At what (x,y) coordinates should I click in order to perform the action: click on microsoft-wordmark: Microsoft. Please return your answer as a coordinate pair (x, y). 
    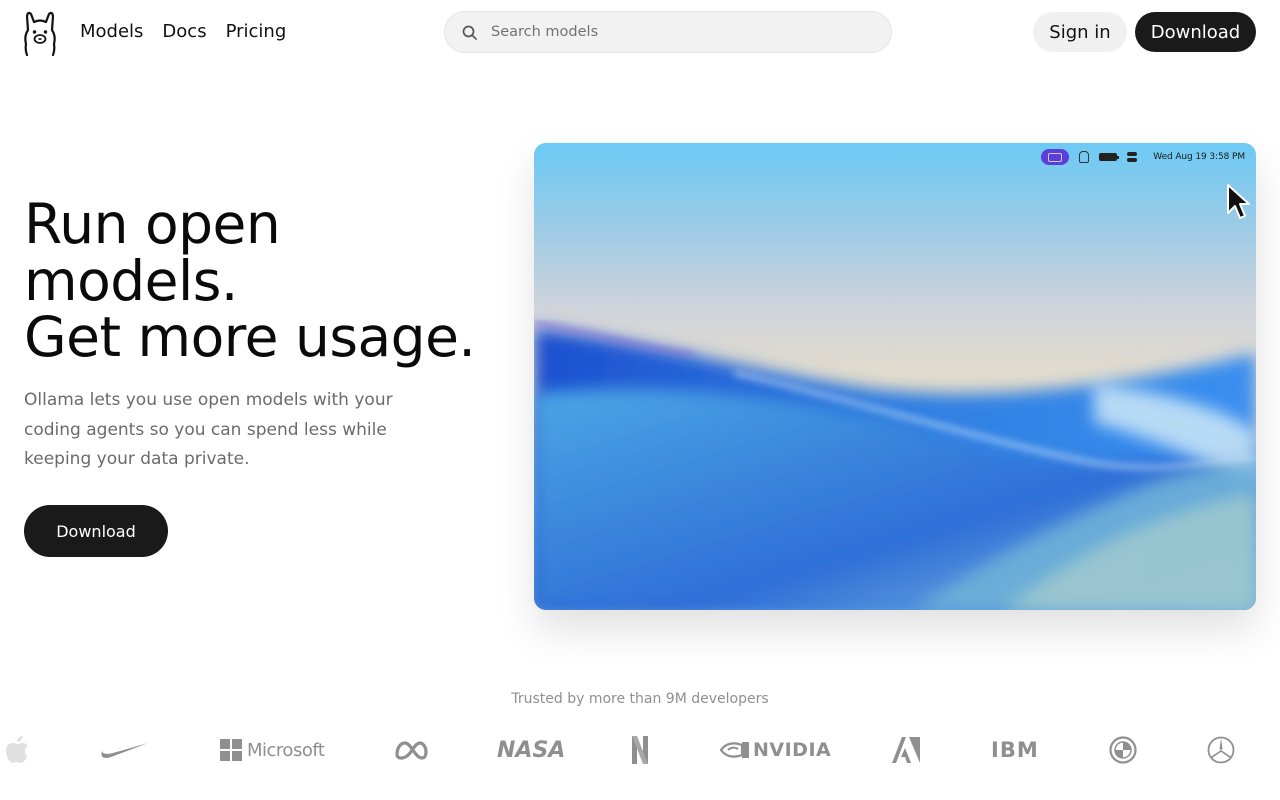
    Looking at the image, I should click on (286, 750).